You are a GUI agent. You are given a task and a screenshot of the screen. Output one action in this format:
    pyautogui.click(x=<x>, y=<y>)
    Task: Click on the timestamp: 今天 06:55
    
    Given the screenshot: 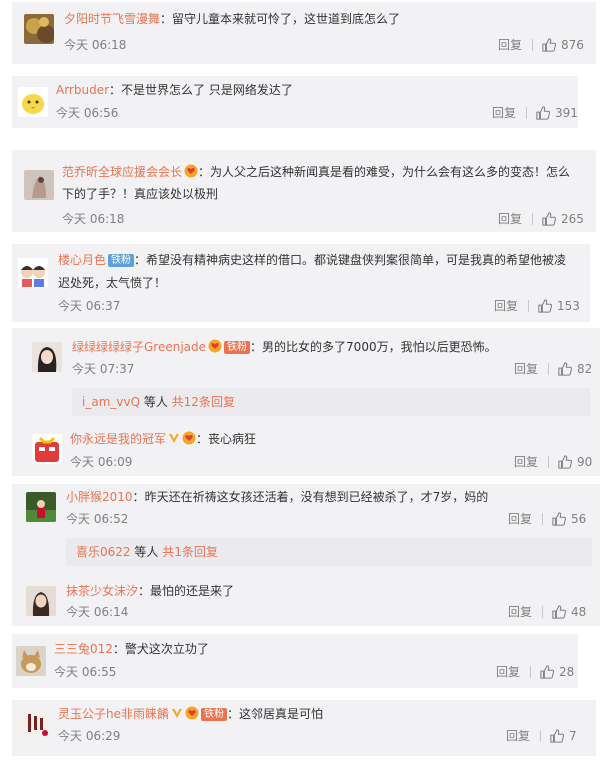 What is the action you would take?
    pyautogui.click(x=85, y=672)
    